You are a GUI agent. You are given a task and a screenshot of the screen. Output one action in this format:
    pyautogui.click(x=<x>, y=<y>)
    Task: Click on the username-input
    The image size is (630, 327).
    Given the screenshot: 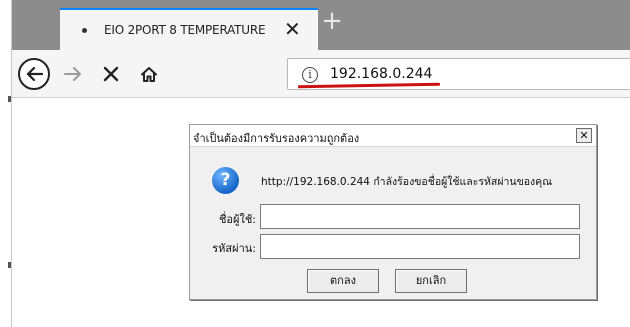 What is the action you would take?
    pyautogui.click(x=420, y=216)
    